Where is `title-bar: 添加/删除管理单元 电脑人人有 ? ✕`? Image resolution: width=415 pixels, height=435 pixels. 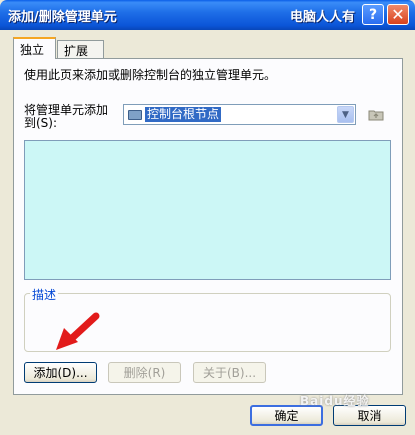 title-bar: 添加/删除管理单元 电脑人人有 ? ✕ is located at coordinates (207, 15).